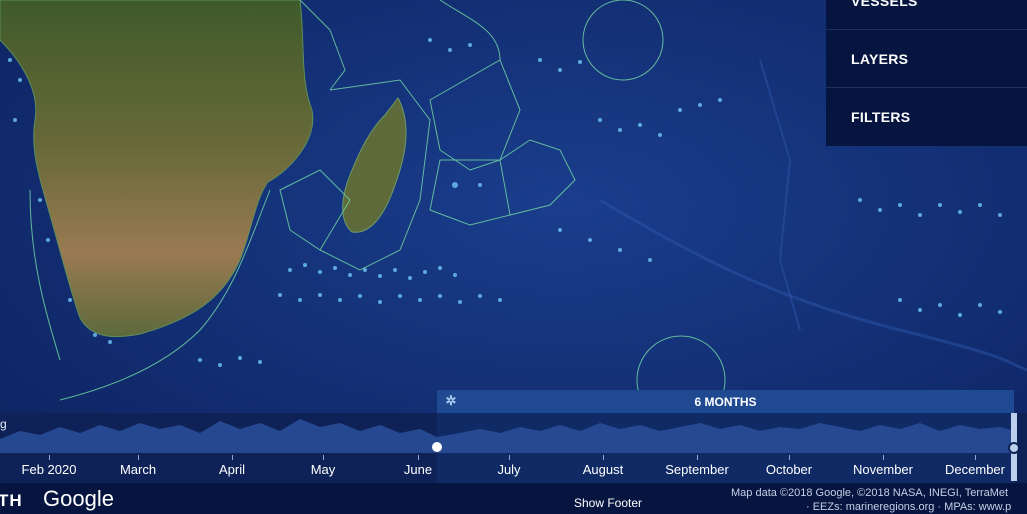 This screenshot has width=1027, height=514. Describe the element at coordinates (323, 469) in the screenshot. I see `month-label: May` at that location.